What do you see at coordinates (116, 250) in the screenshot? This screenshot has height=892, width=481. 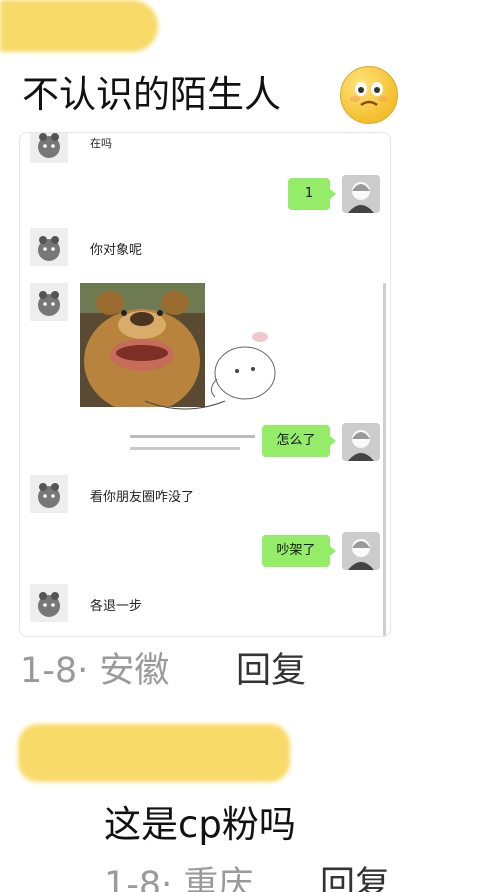 I see `message-text: 你对象呢` at bounding box center [116, 250].